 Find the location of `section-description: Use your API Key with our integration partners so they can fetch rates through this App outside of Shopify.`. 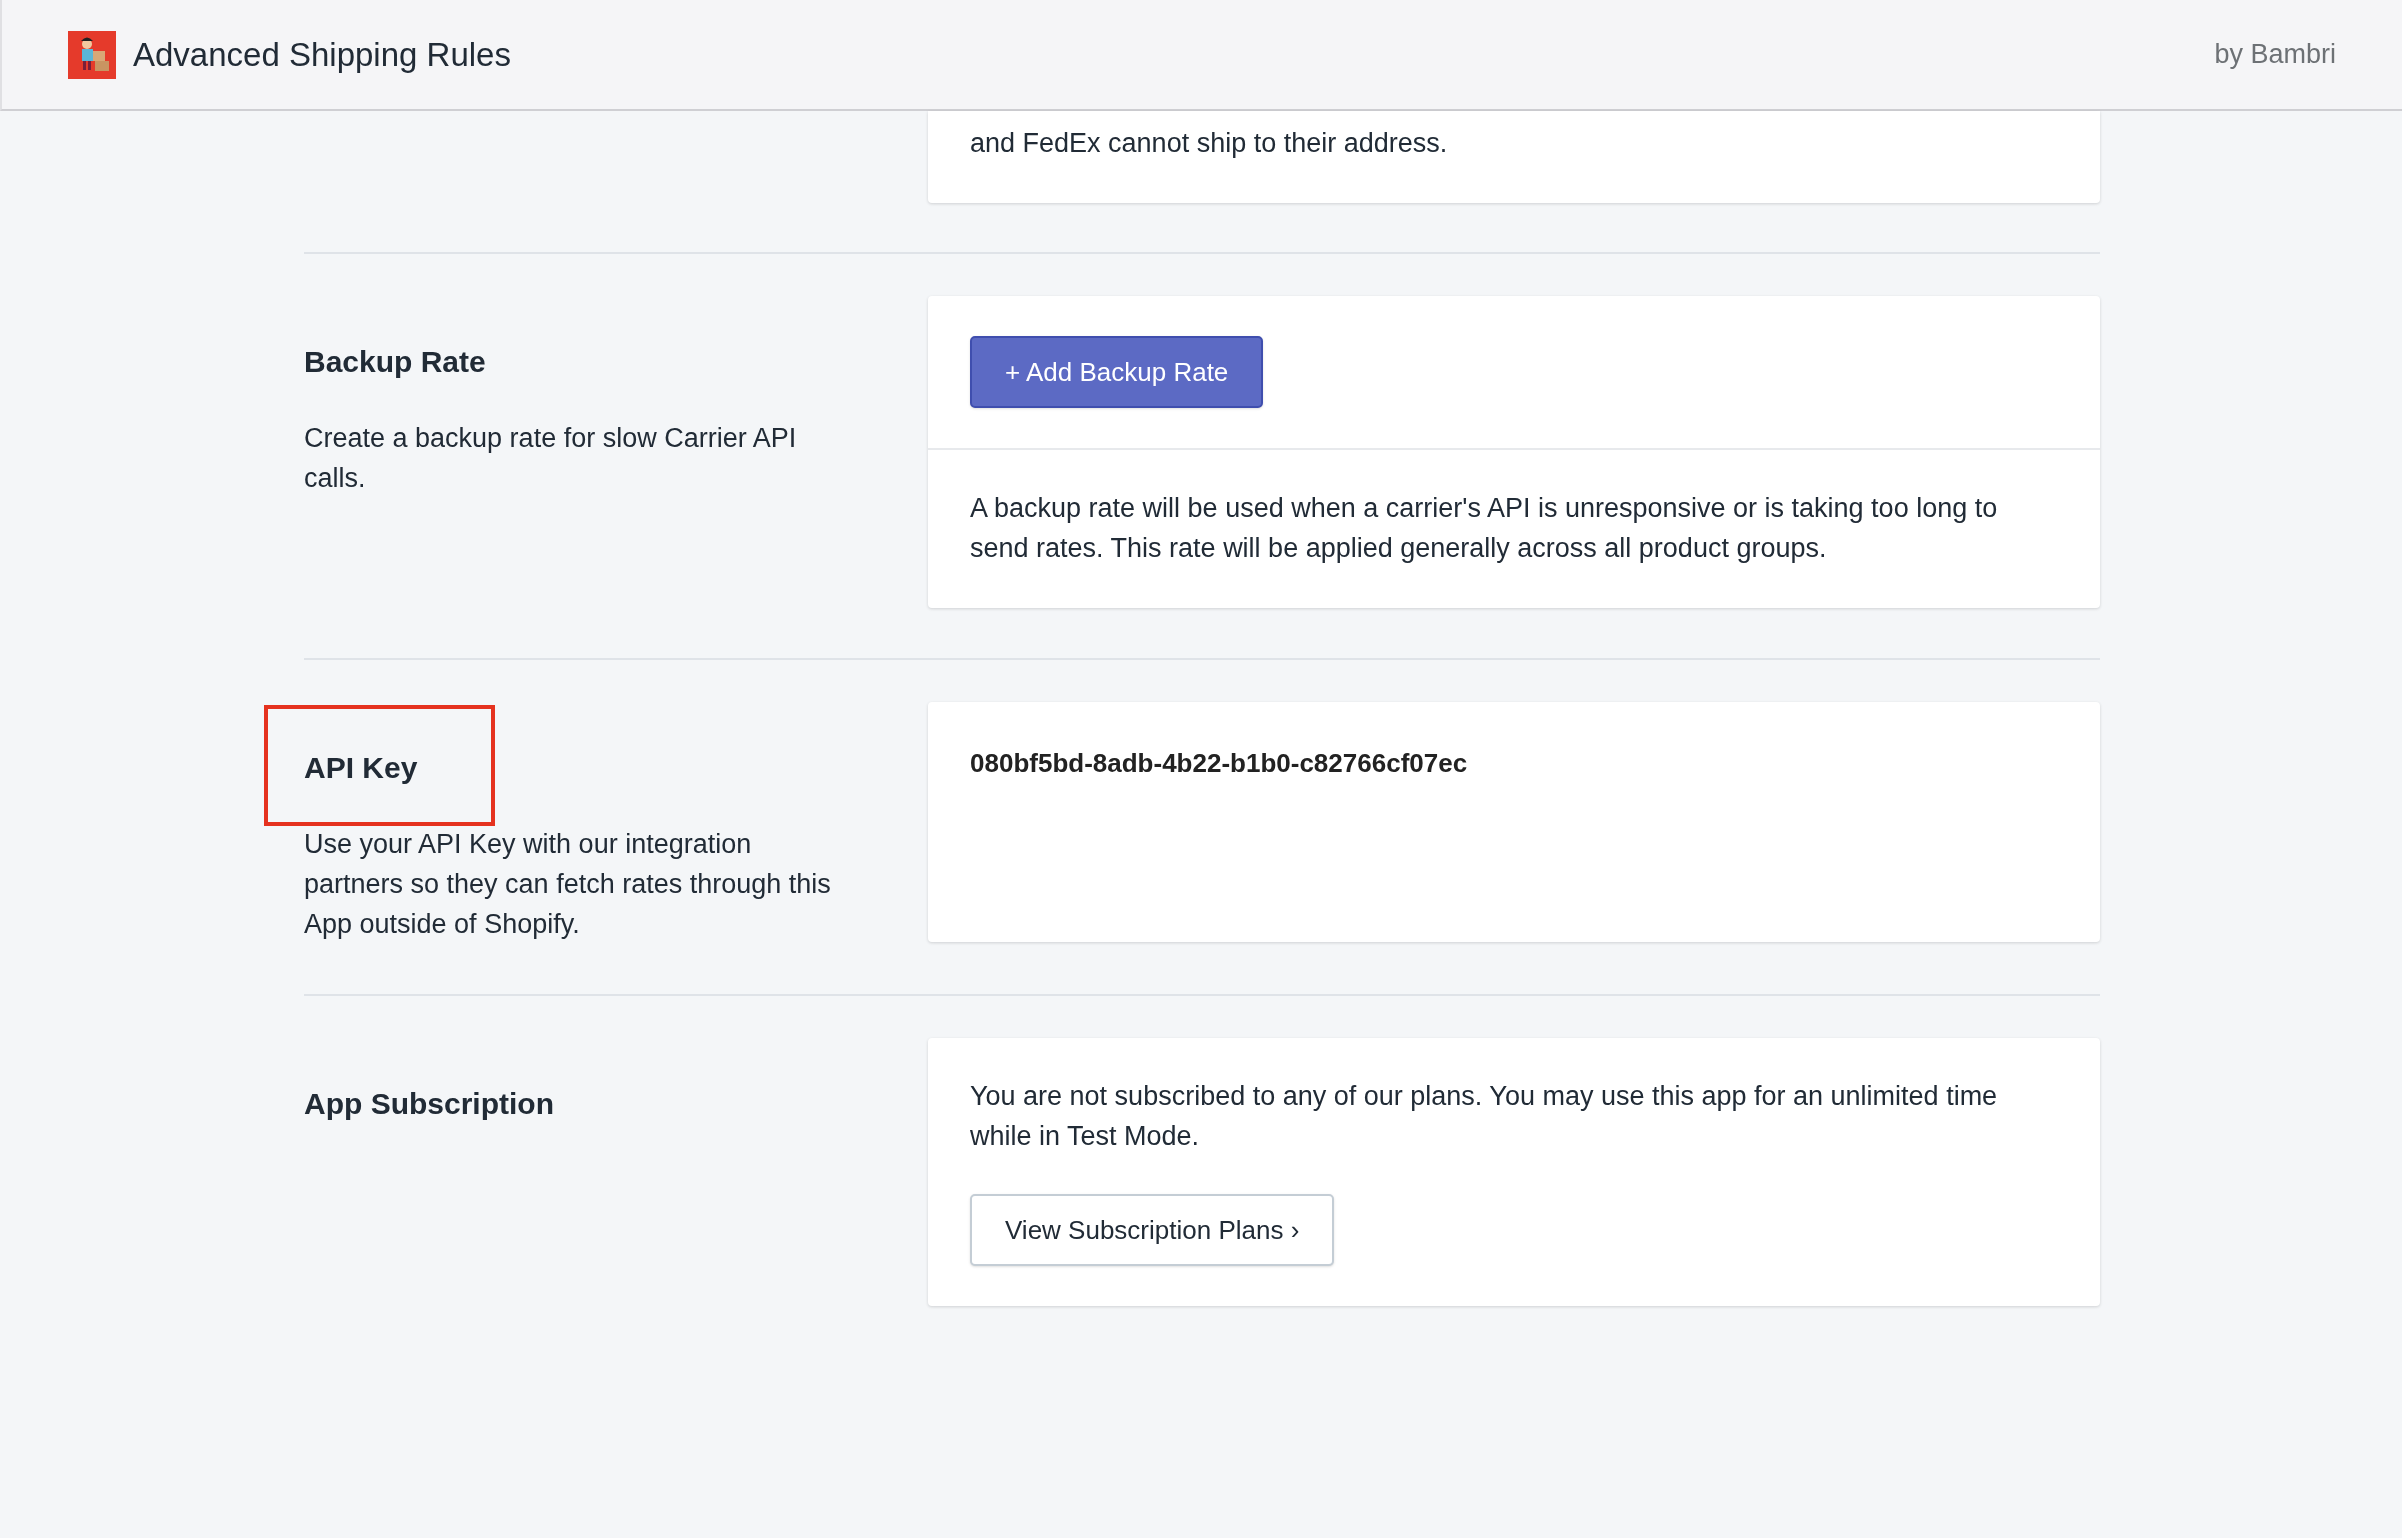

section-description: Use your API Key with our integration partners so they can fetch rates through this App outside of Shopify. is located at coordinates (568, 884).